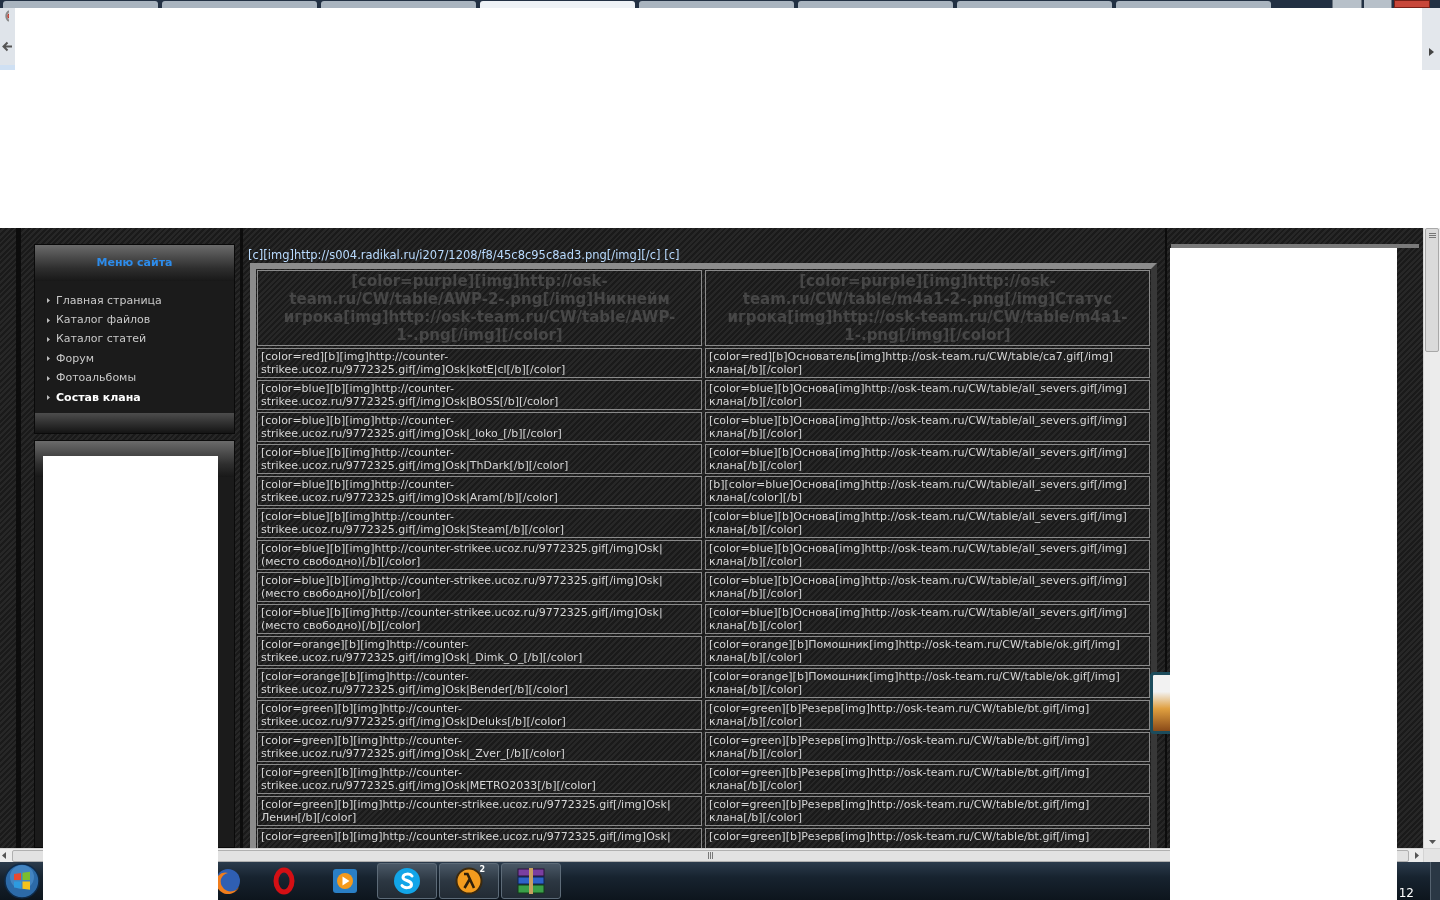 The width and height of the screenshot is (1440, 900). I want to click on table-cell: [color=green][b][img]http://counter-strikee.ucoz.ru/9772325.gif[/img]Osk|METRO2033[/b][/color], so click(479, 779).